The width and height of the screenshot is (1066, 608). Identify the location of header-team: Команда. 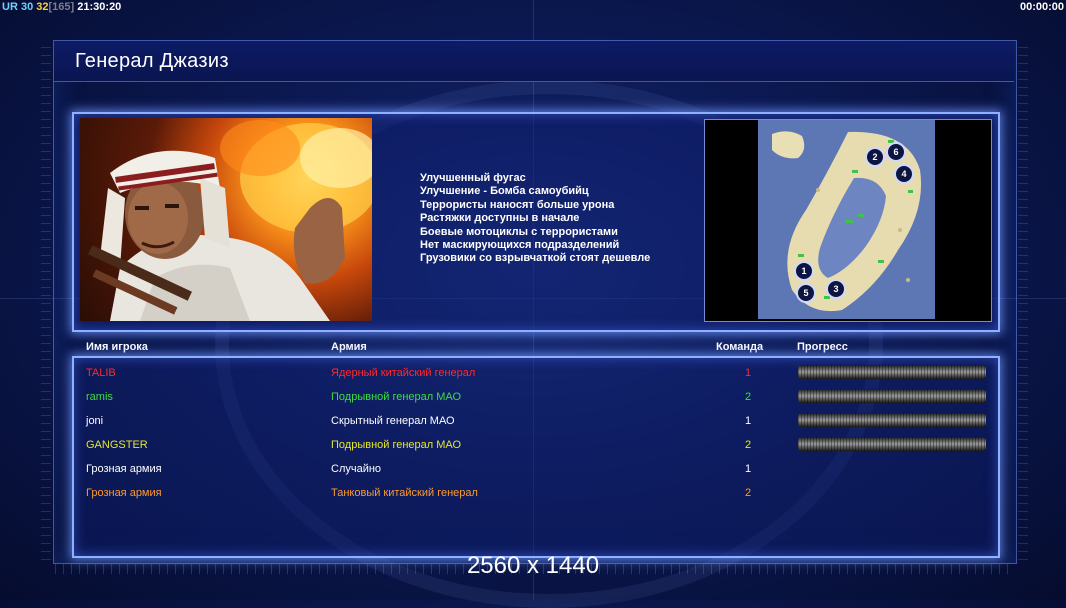
(740, 347).